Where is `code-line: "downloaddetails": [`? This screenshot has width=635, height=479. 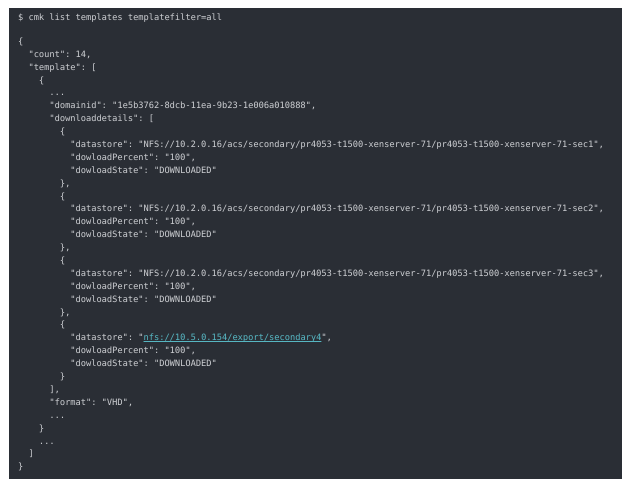
code-line: "downloaddetails": [ is located at coordinates (101, 119).